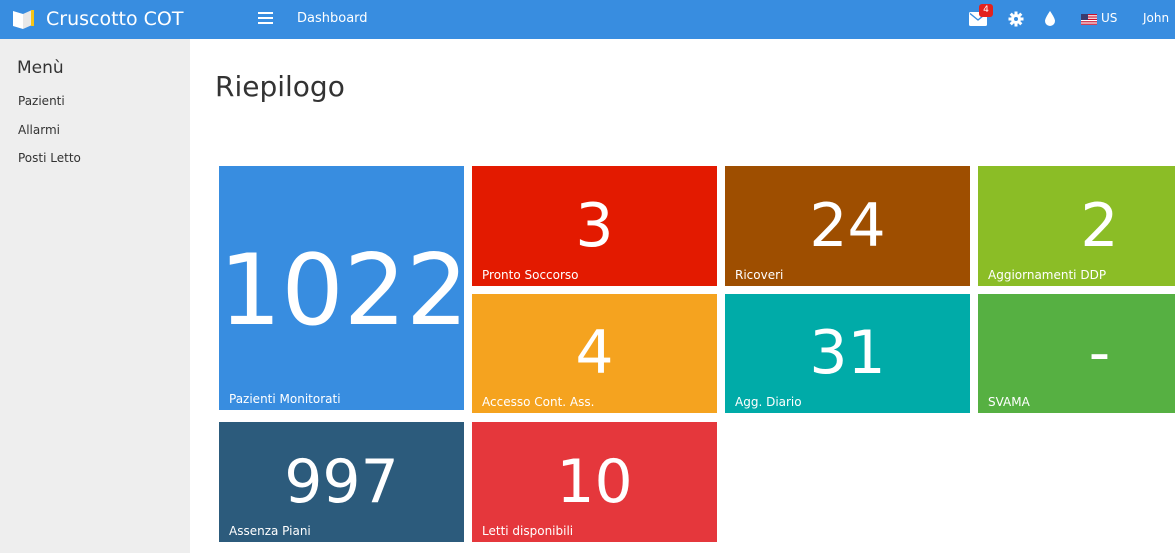 The height and width of the screenshot is (553, 1175). What do you see at coordinates (285, 399) in the screenshot?
I see `tile-label: Pazienti Monitorati` at bounding box center [285, 399].